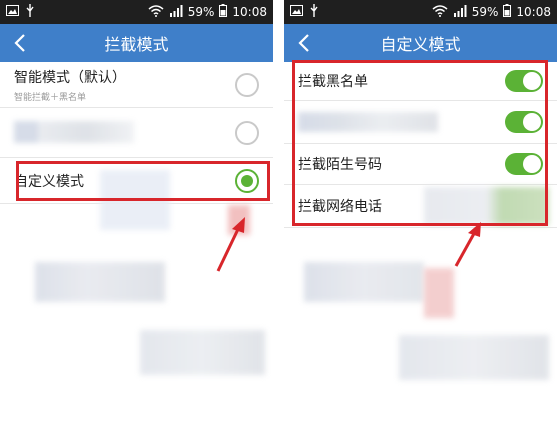 The width and height of the screenshot is (557, 447). I want to click on panel-gap, so click(278, 223).